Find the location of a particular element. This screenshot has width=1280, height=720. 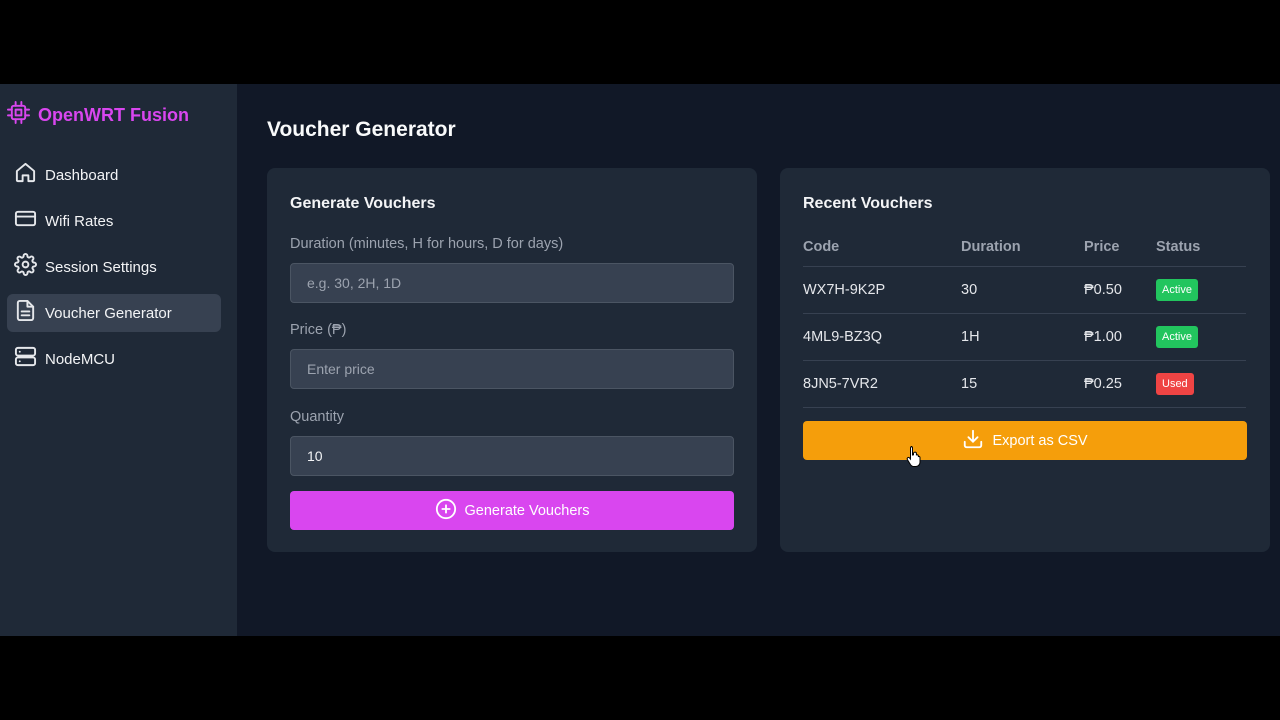

home-icon is located at coordinates (29, 175).